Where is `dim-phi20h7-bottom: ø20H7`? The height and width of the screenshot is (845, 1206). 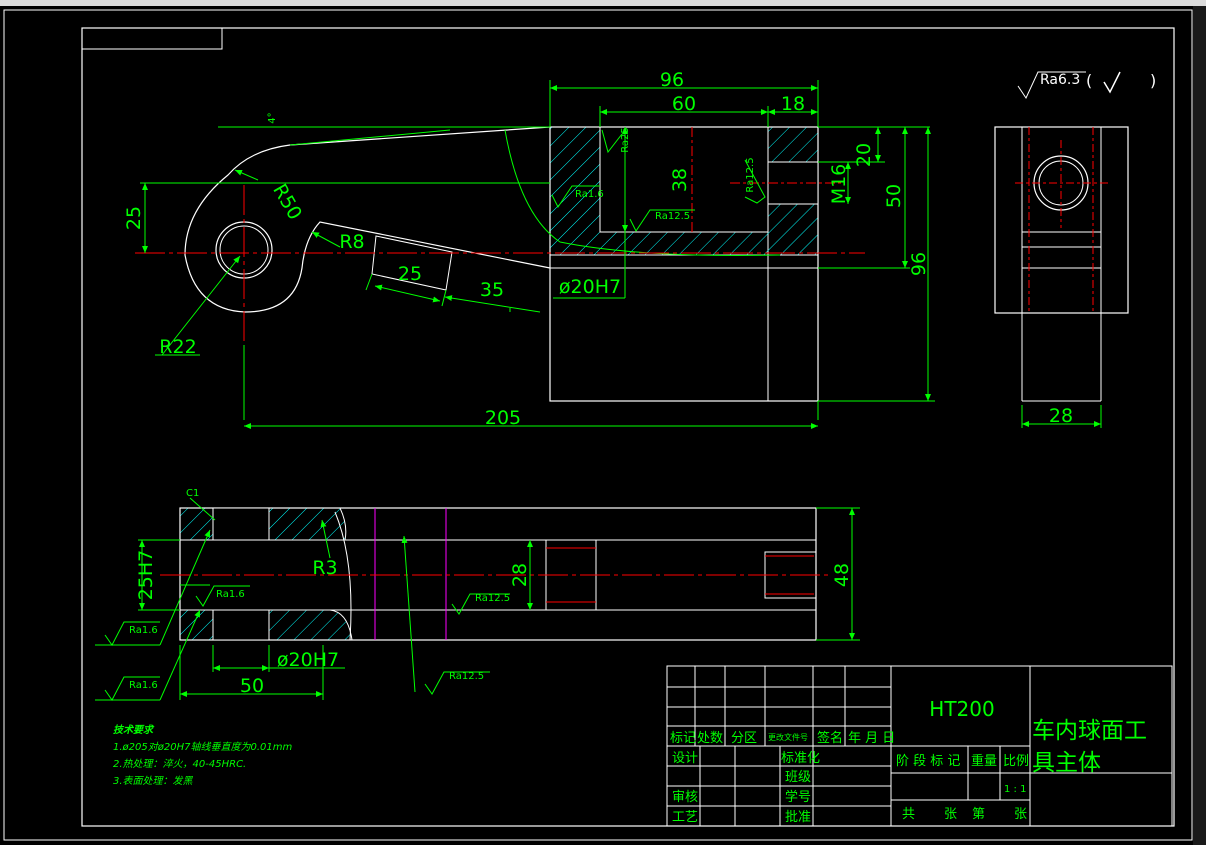 dim-phi20h7-bottom: ø20H7 is located at coordinates (308, 660).